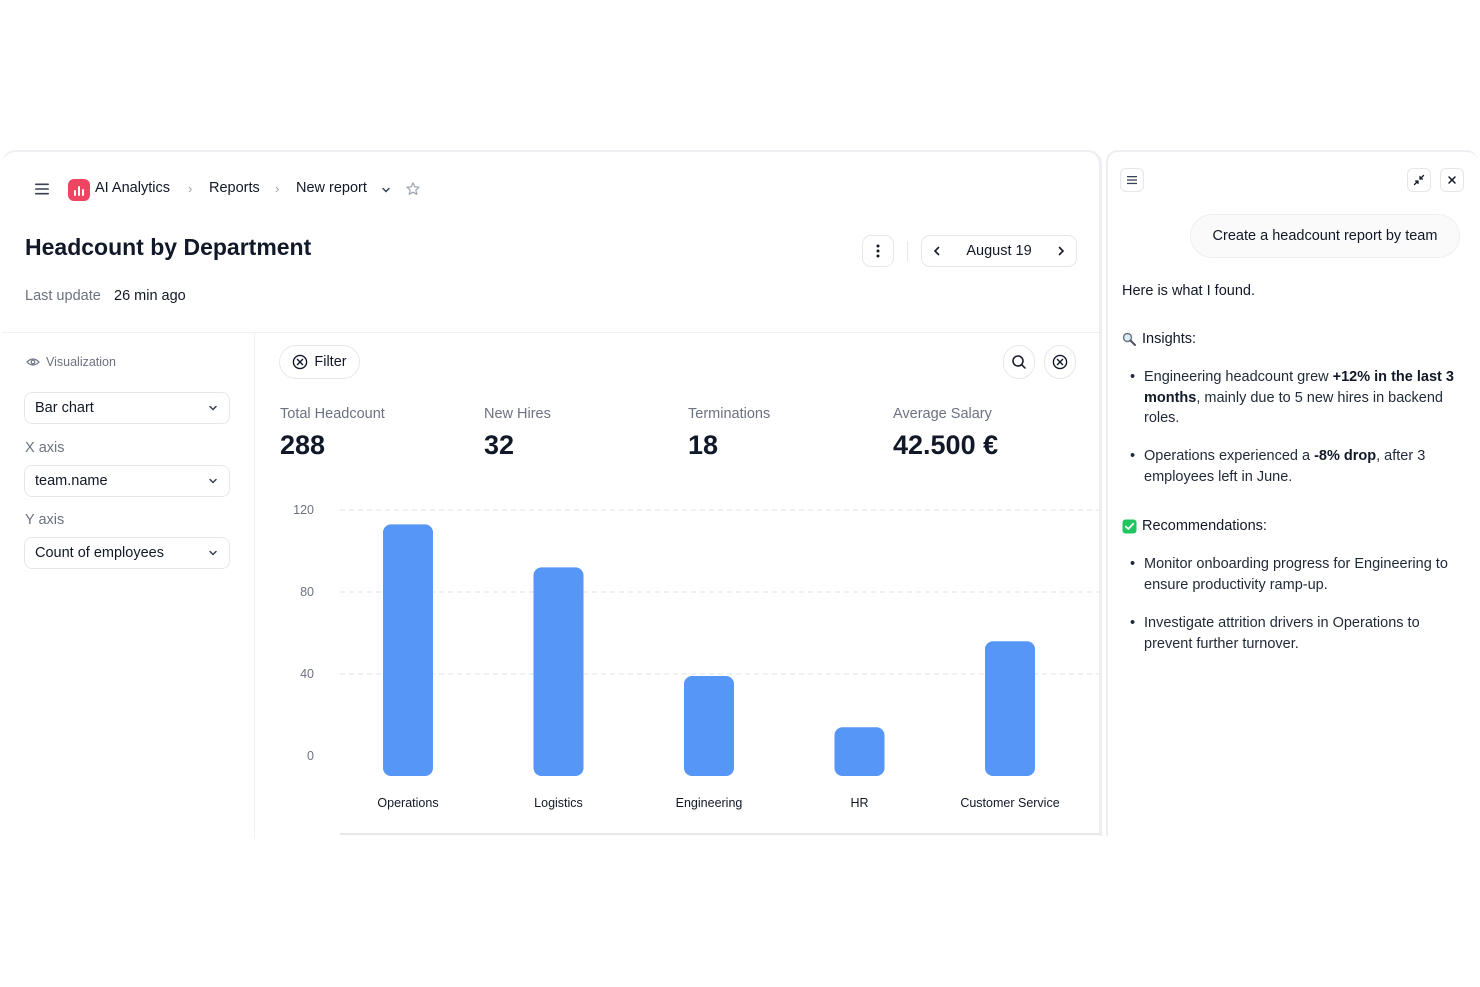 Image resolution: width=1480 pixels, height=987 pixels. What do you see at coordinates (64, 408) in the screenshot?
I see `chart-type-value: Bar chart` at bounding box center [64, 408].